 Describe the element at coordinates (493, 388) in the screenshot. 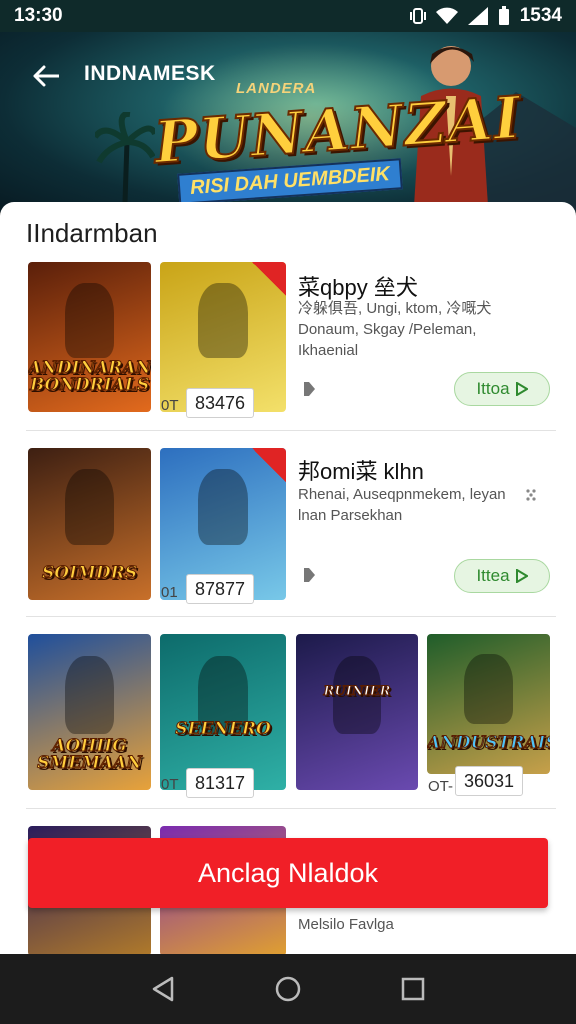

I see `install-label: Ittoa` at that location.